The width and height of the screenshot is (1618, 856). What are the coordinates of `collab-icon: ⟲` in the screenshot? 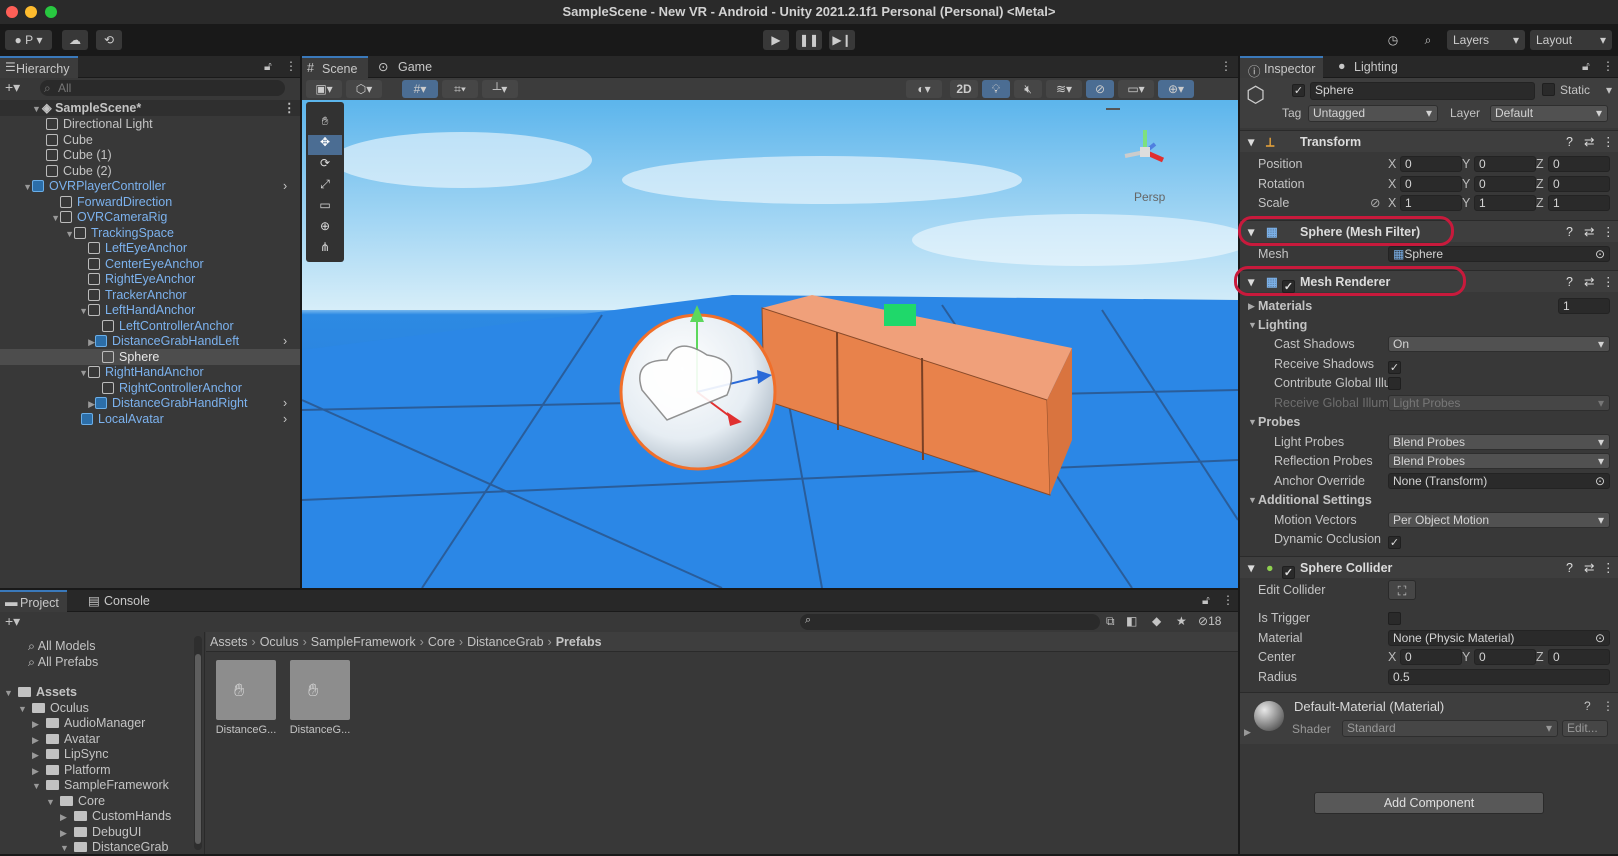 It's located at (109, 40).